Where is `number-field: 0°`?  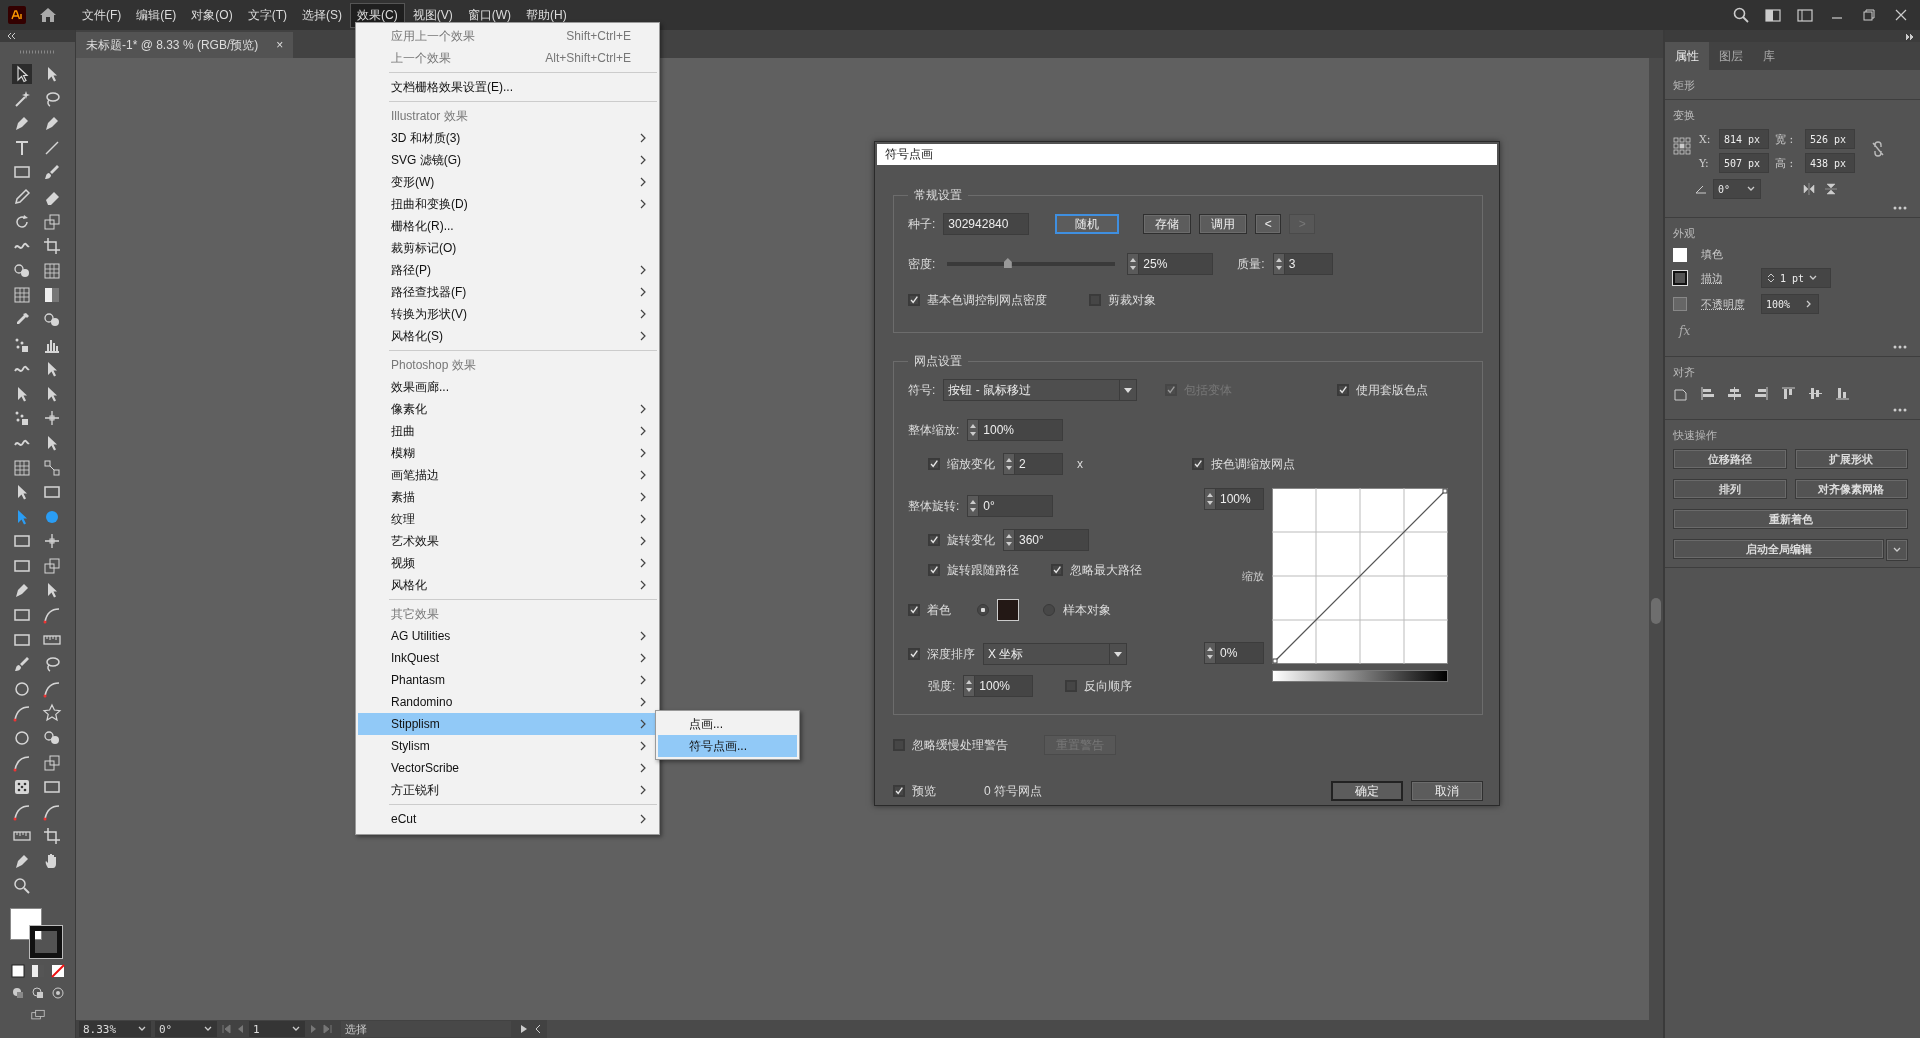
number-field: 0° is located at coordinates (1010, 506).